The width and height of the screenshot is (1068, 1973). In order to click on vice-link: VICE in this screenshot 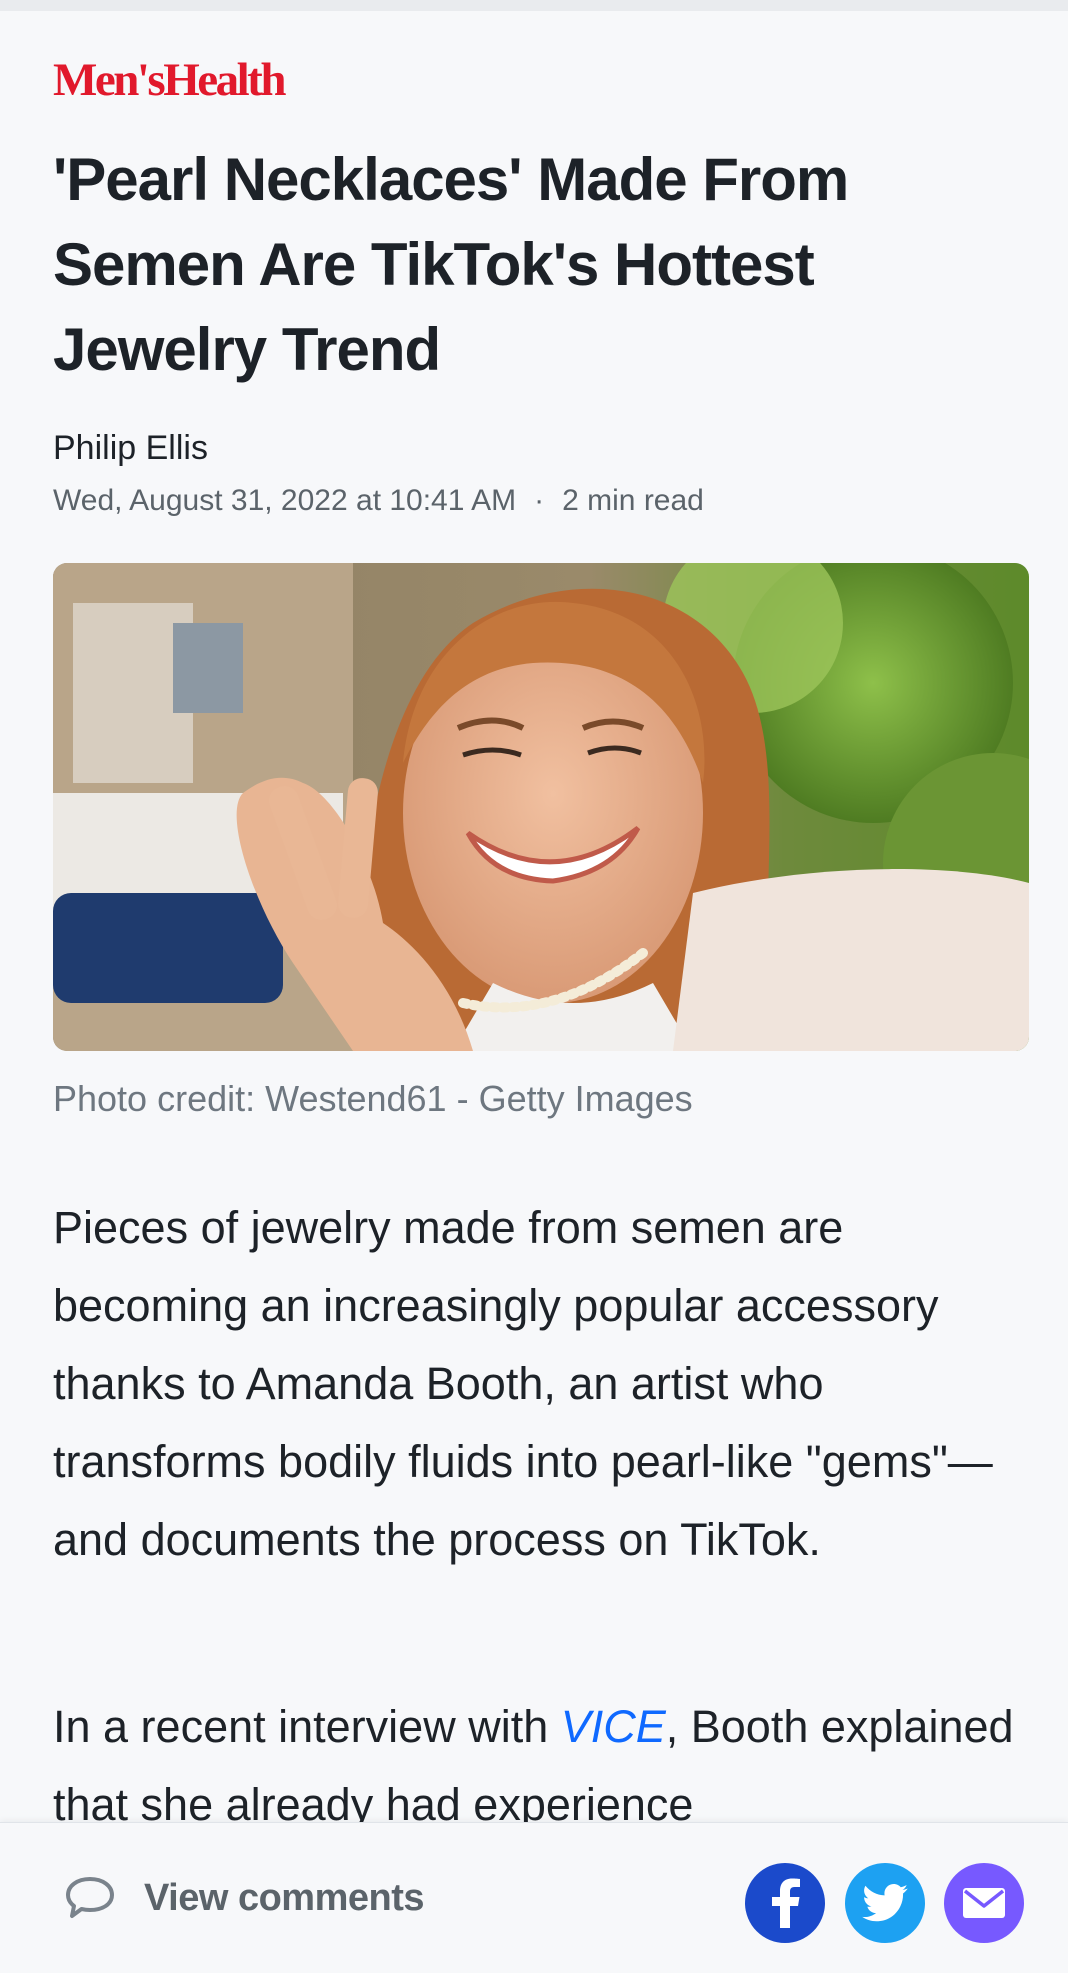, I will do `click(613, 1726)`.